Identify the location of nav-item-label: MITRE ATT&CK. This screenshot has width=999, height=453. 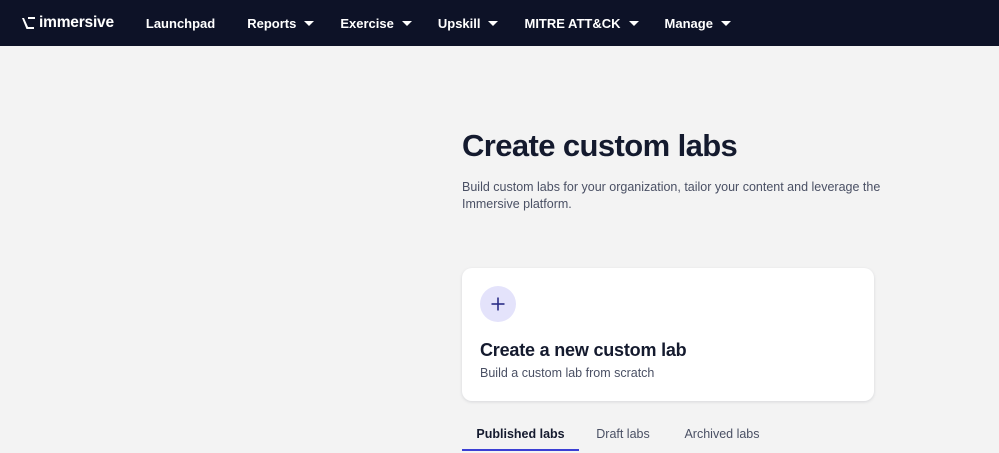
(572, 23).